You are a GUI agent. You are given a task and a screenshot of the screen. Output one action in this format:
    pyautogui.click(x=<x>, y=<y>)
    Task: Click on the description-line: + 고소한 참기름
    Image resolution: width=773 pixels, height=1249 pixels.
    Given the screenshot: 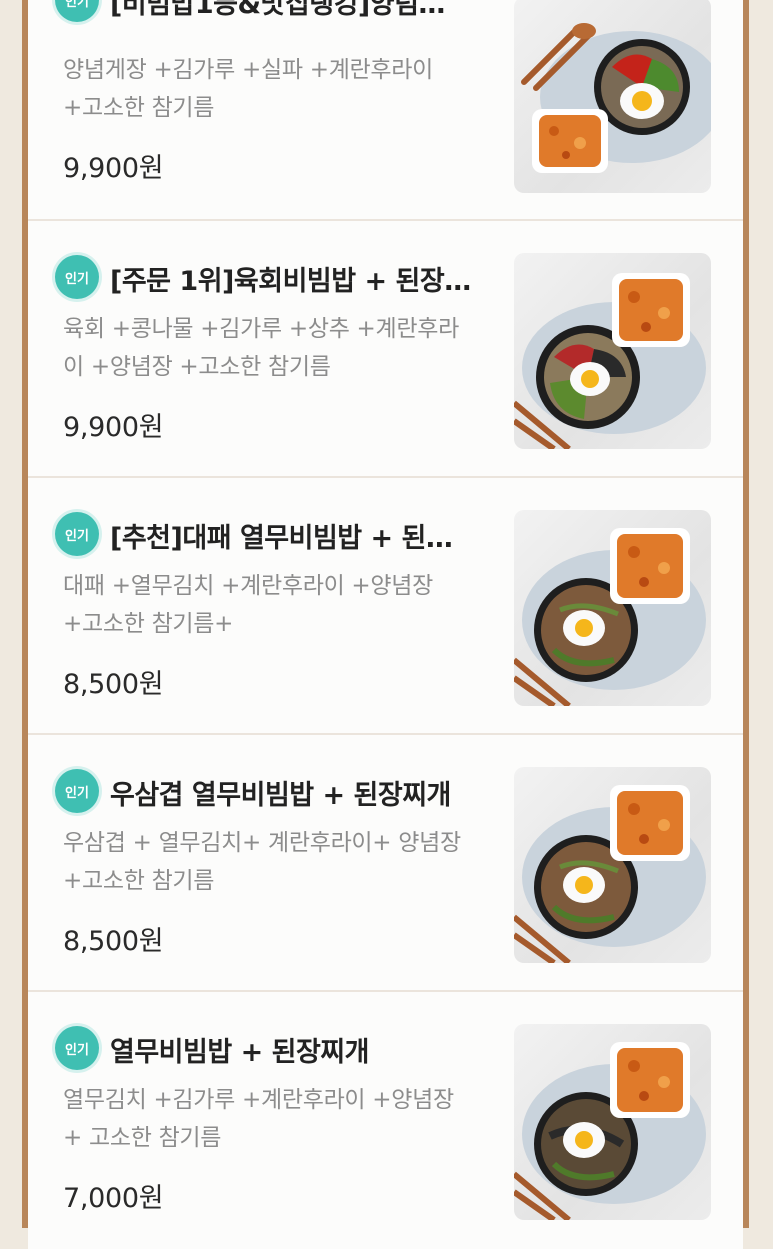 What is the action you would take?
    pyautogui.click(x=142, y=1138)
    